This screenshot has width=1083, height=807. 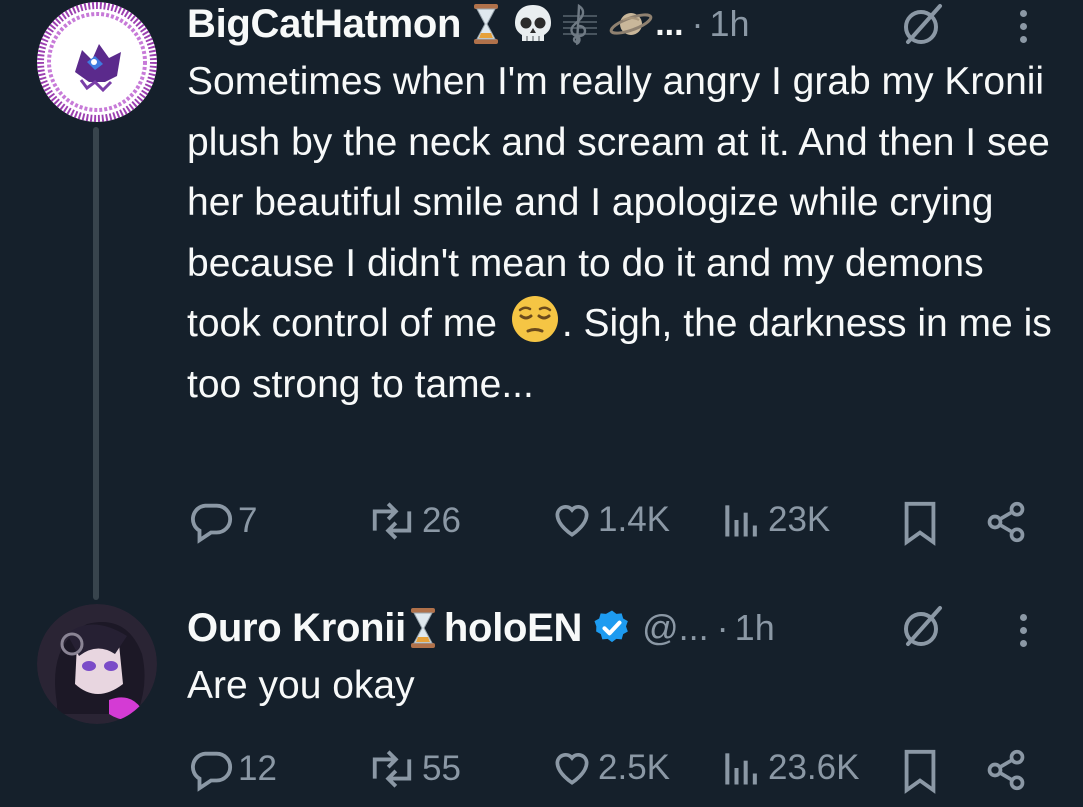 I want to click on reply-button: 7, so click(x=222, y=521).